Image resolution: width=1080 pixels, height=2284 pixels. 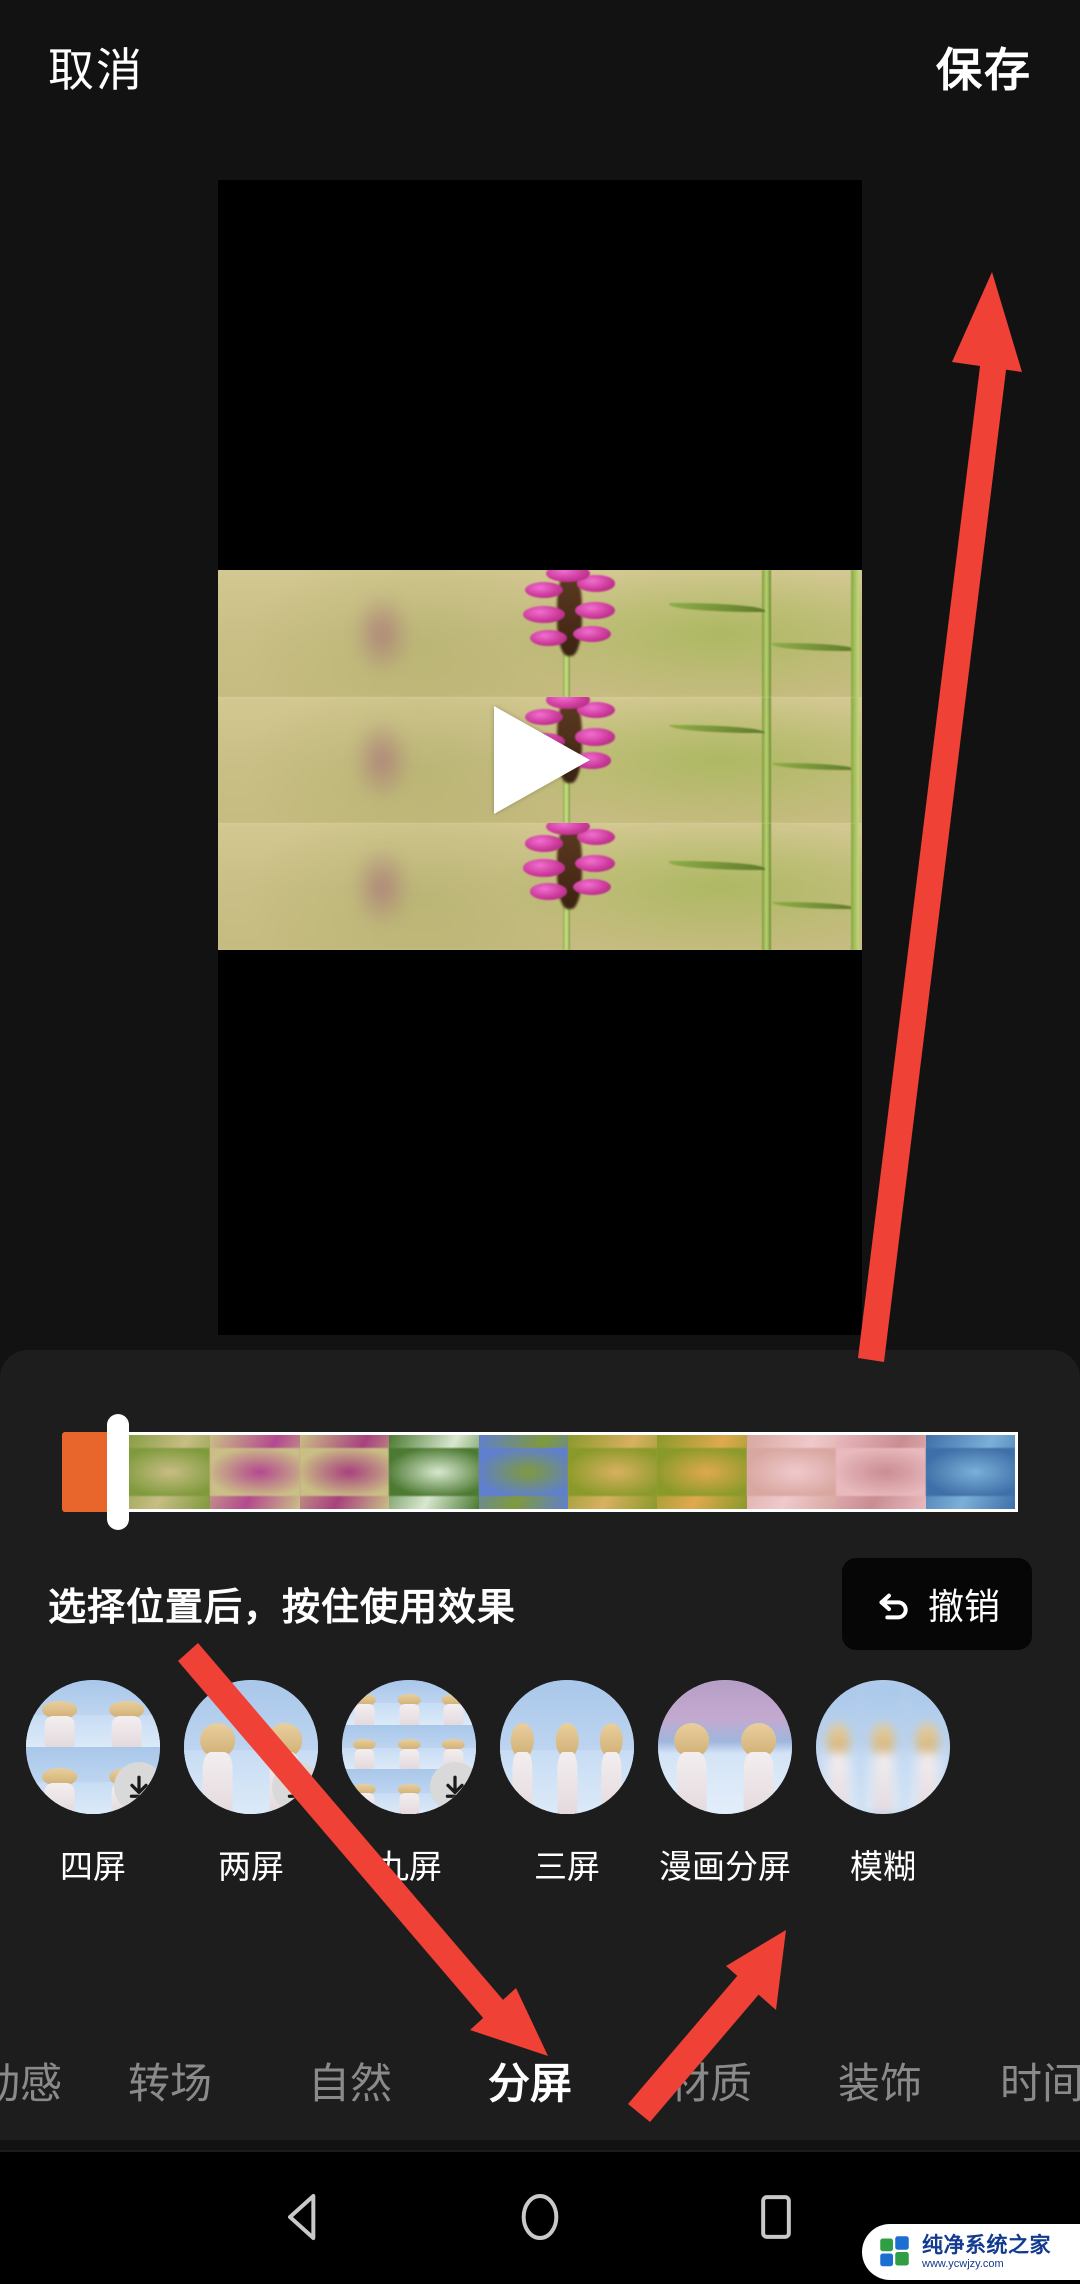 I want to click on effect-item-nine-screen: 九屏, so click(x=409, y=1784).